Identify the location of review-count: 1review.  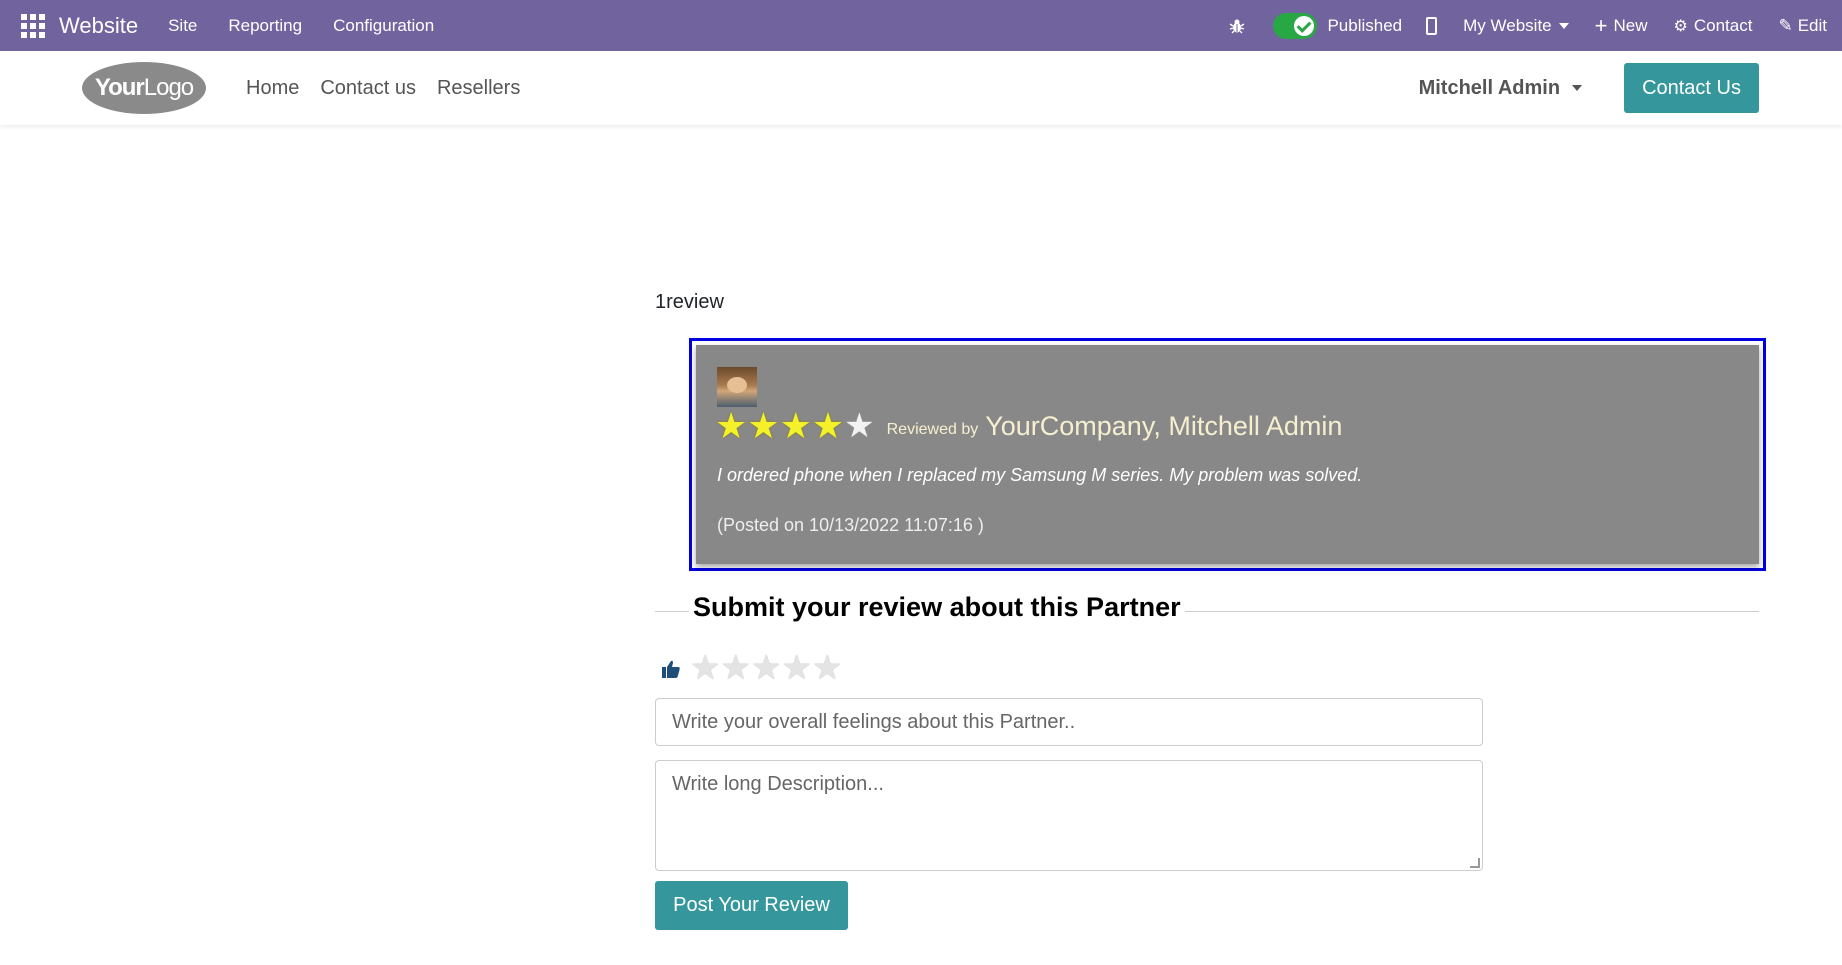
(689, 302).